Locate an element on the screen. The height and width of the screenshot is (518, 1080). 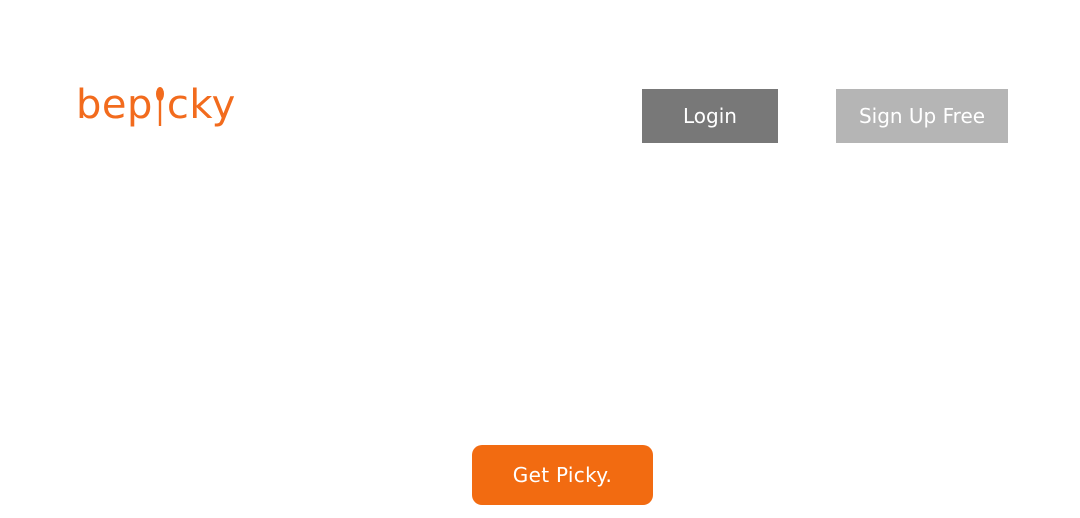
logo-text-prefix: bep is located at coordinates (114, 105).